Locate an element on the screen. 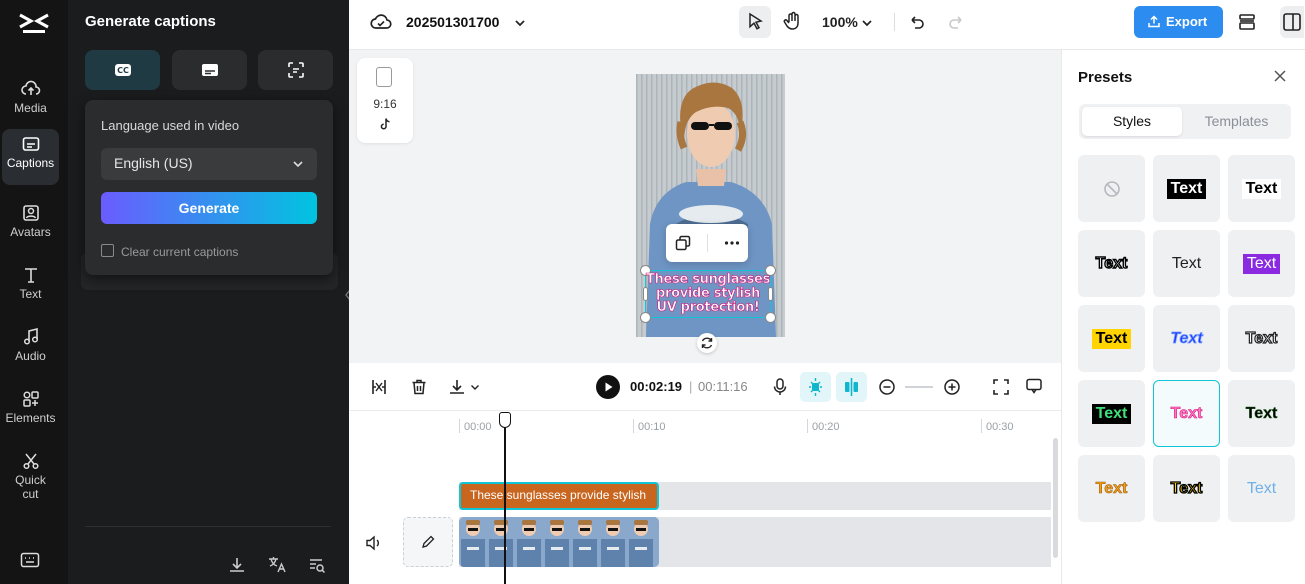 The image size is (1305, 584). delete-icon is located at coordinates (419, 387).